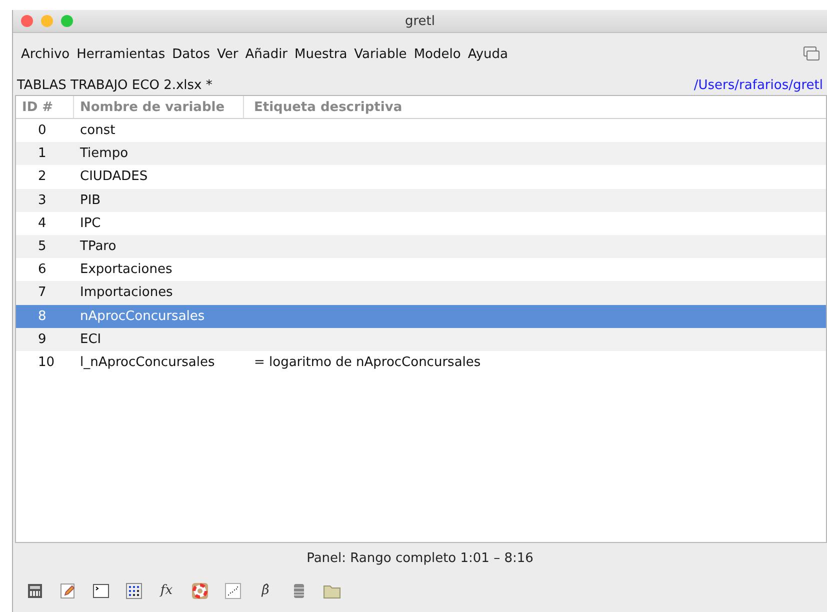 Image resolution: width=827 pixels, height=612 pixels. What do you see at coordinates (421, 200) in the screenshot?
I see `table-row: 3 PIB` at bounding box center [421, 200].